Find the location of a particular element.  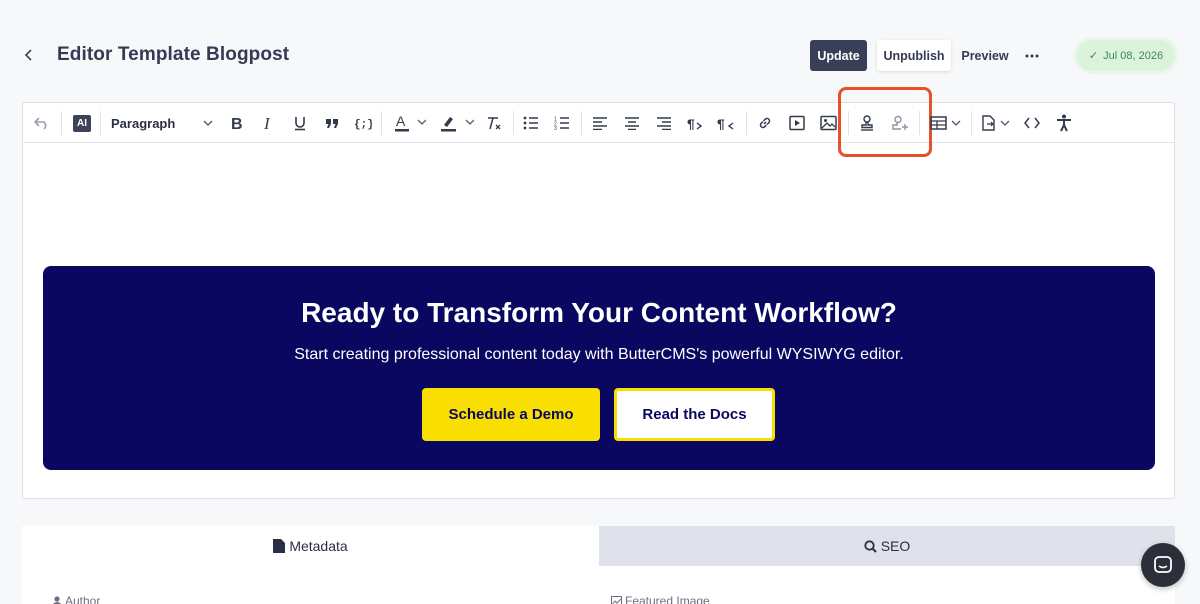

user-icon is located at coordinates (57, 599).